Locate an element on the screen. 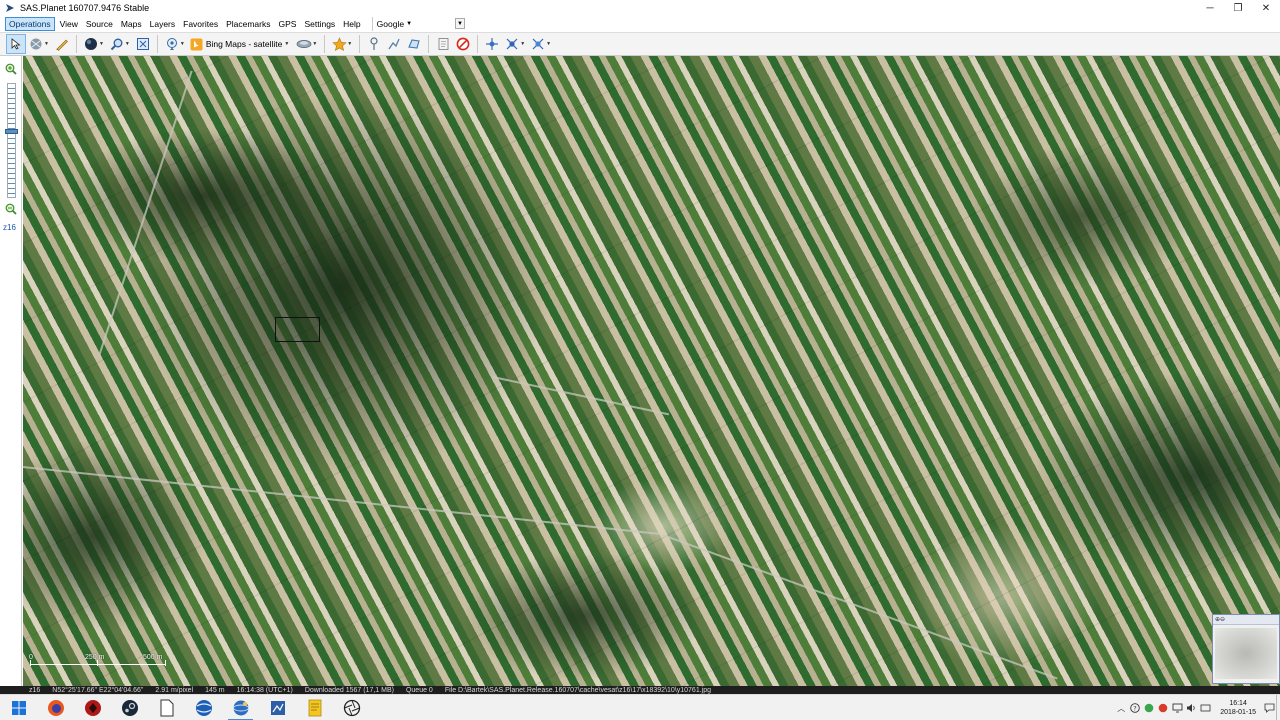 The height and width of the screenshot is (720, 1280). taskbar-app-blue-doc is located at coordinates (277, 707).